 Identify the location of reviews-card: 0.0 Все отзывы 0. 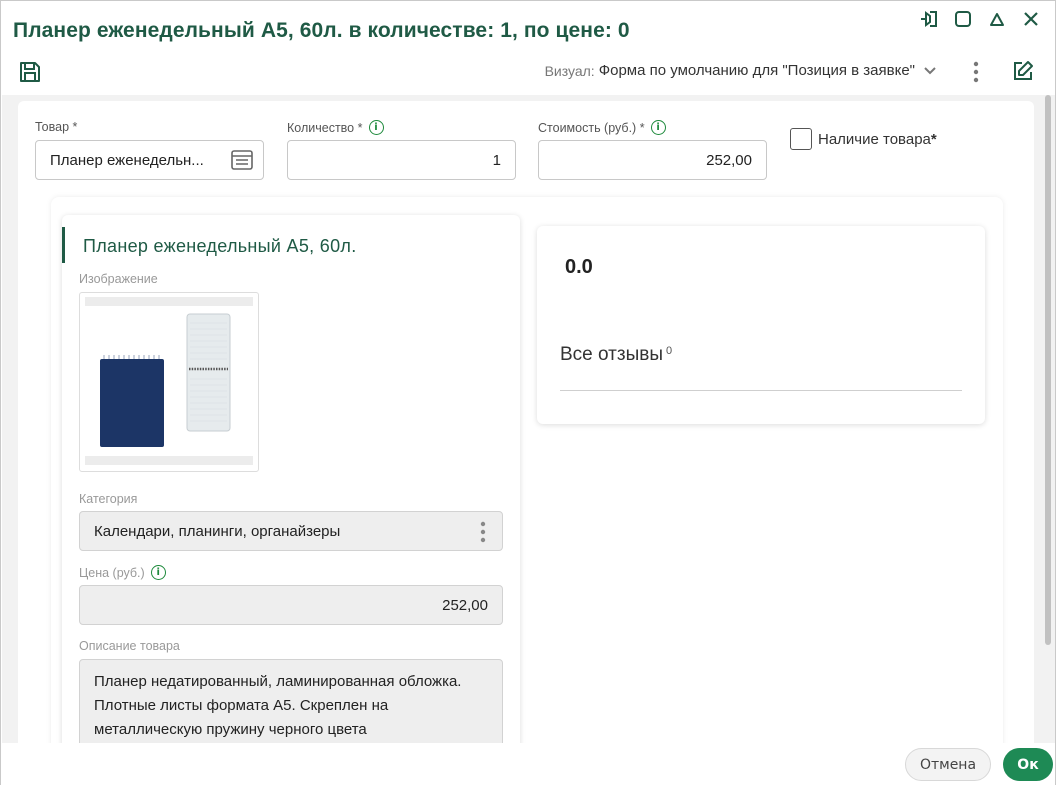
(761, 325).